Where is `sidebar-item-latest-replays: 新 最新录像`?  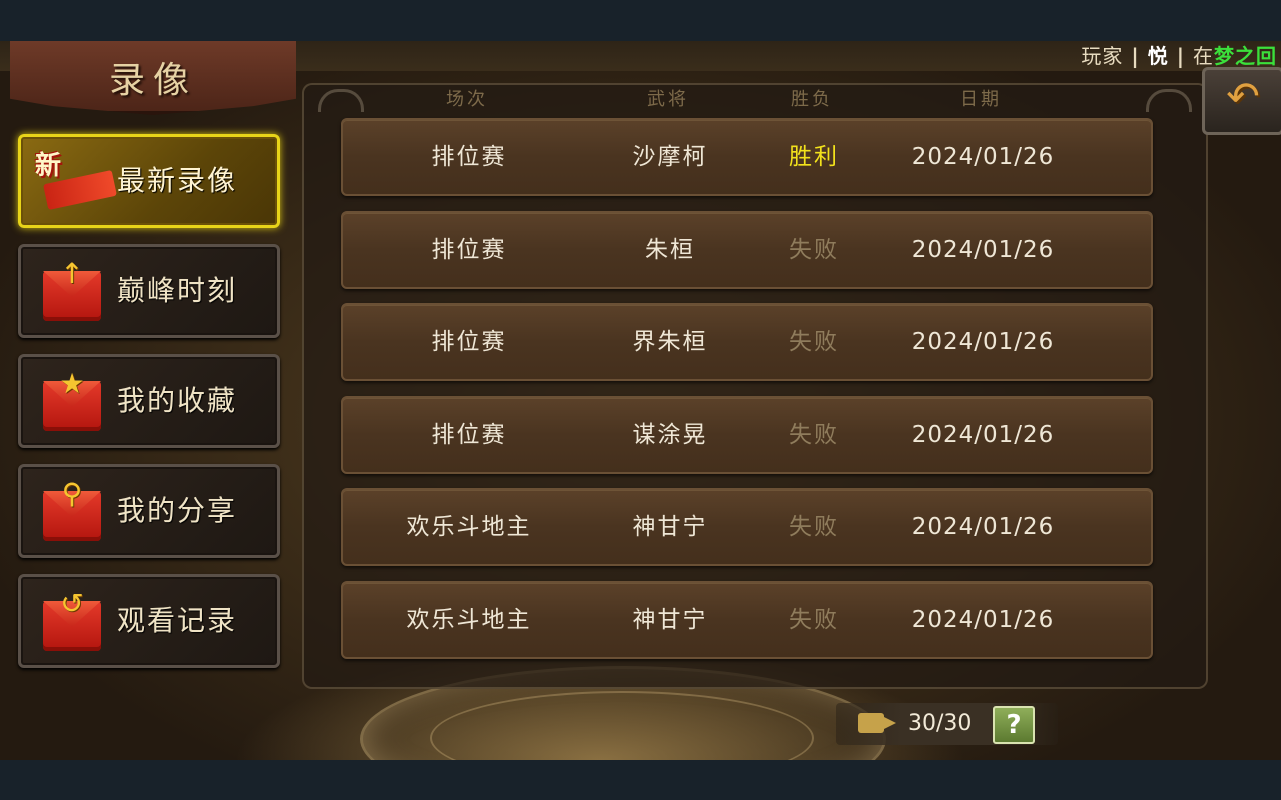 sidebar-item-latest-replays: 新 最新录像 is located at coordinates (149, 181).